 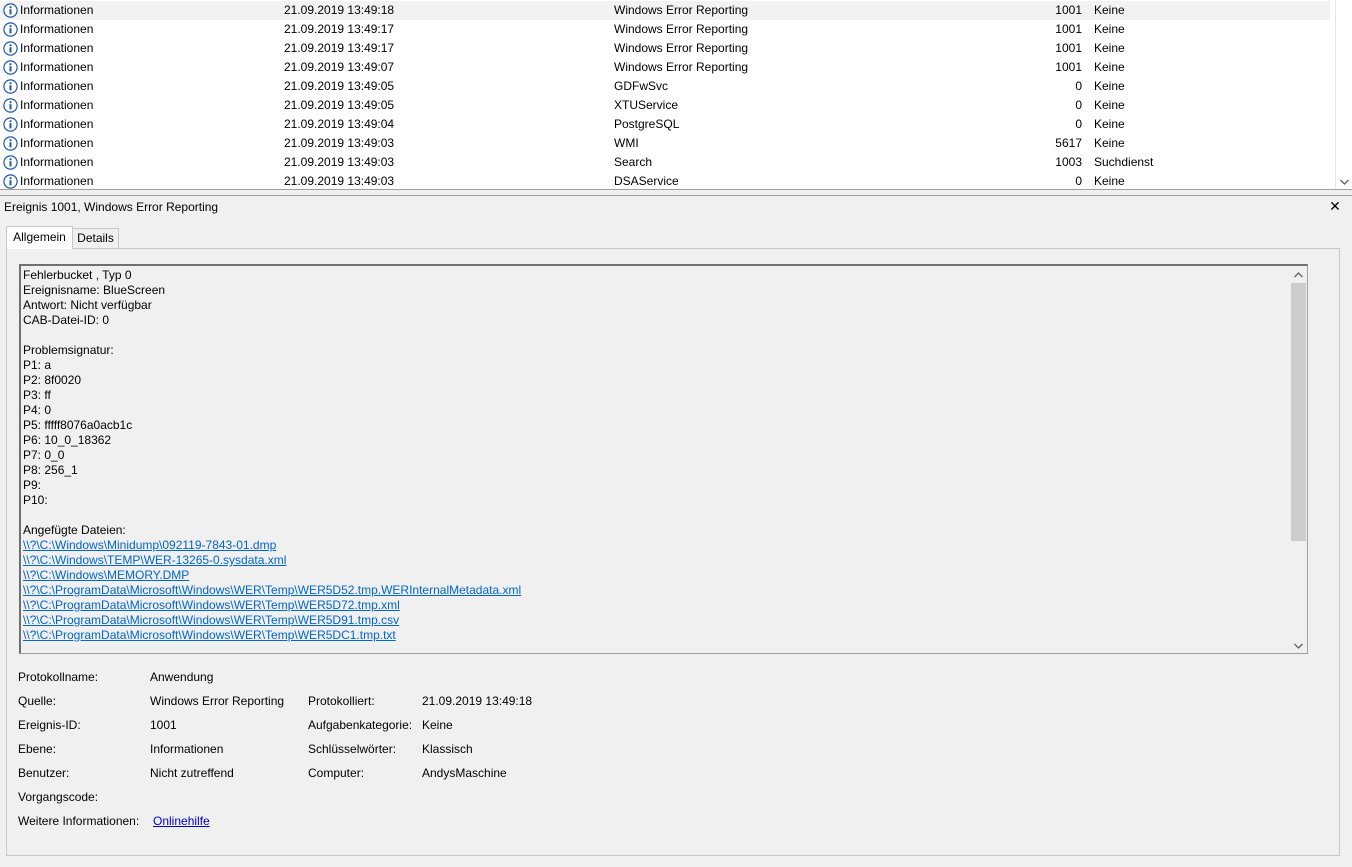 What do you see at coordinates (111, 207) in the screenshot?
I see `detail-title: Ereignis 1001, Windows Error Reporting` at bounding box center [111, 207].